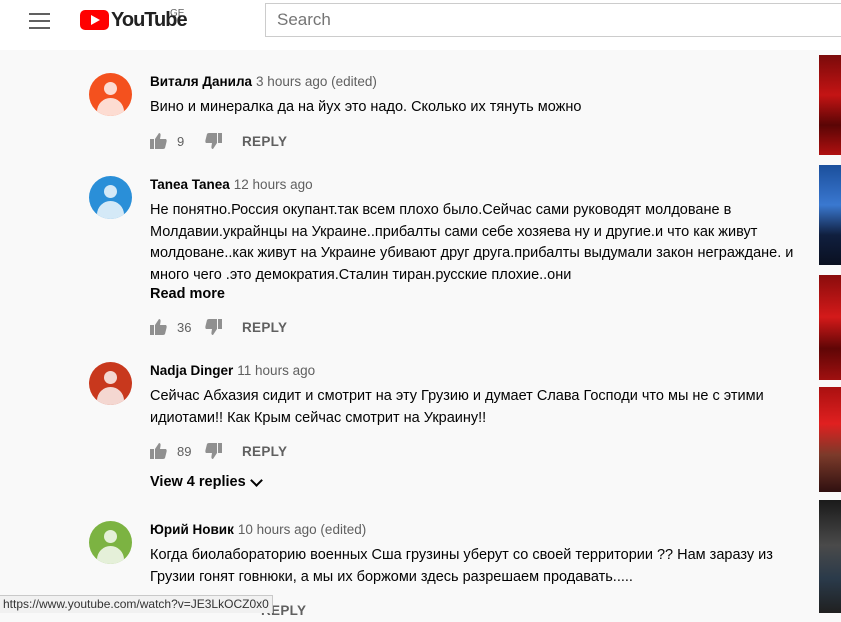 This screenshot has width=841, height=622. I want to click on related-videos-sidebar, so click(830, 331).